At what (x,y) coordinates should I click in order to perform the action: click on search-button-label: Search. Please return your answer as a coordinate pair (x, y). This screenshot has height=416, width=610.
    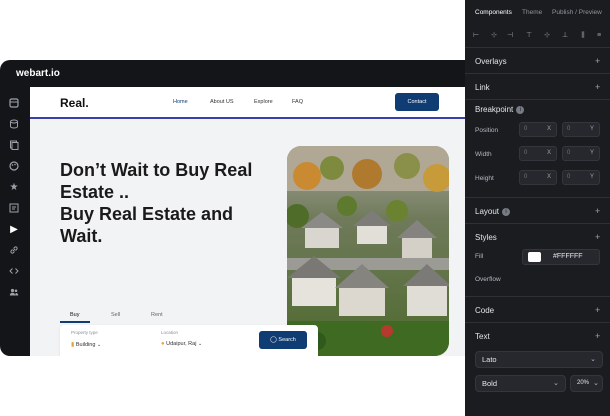
    Looking at the image, I should click on (287, 340).